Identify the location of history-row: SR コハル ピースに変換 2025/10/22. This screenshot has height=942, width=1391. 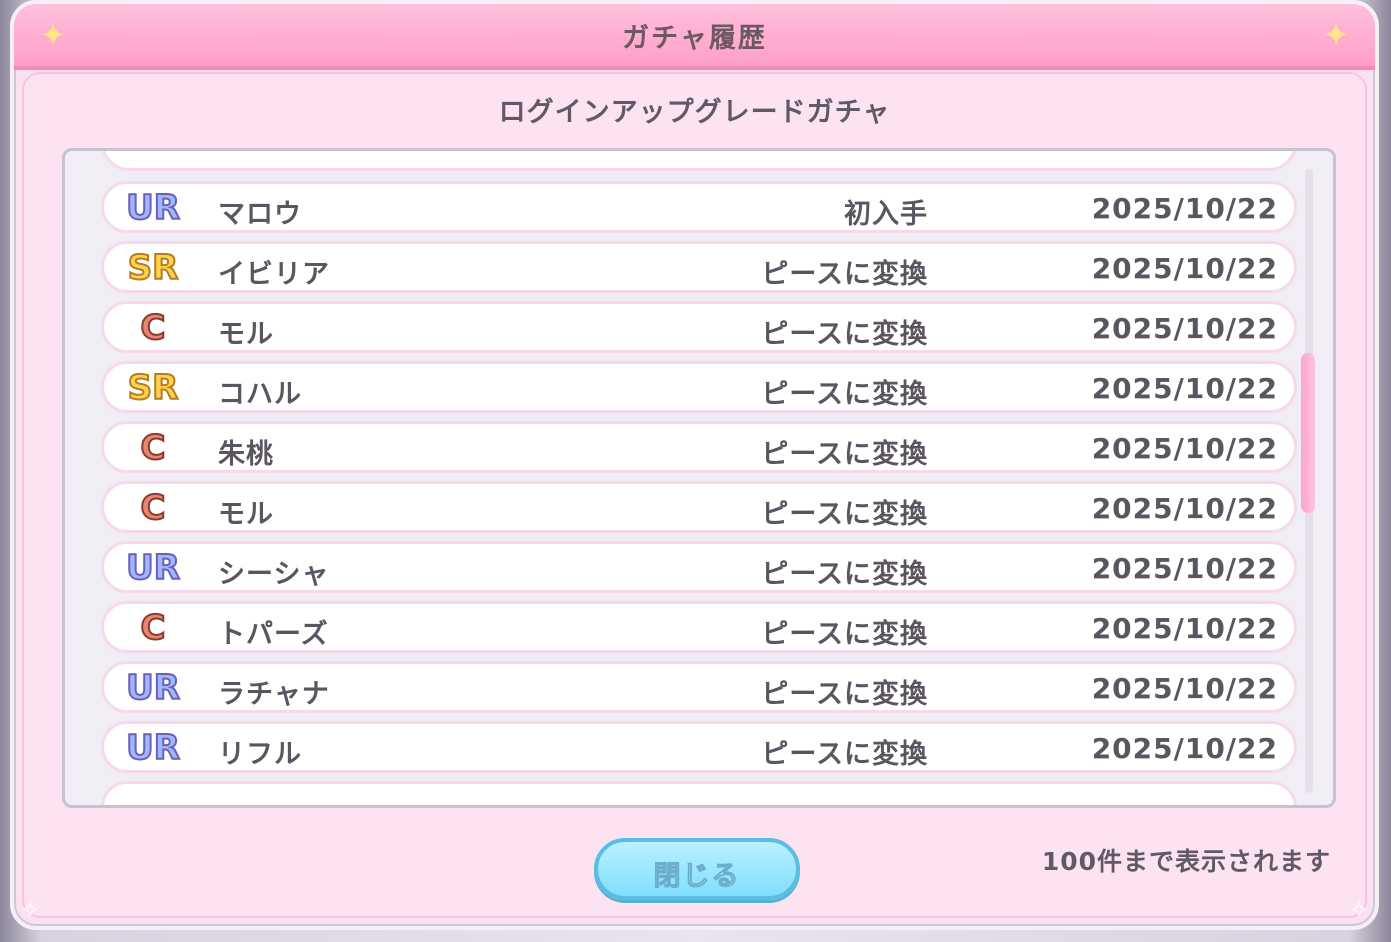
(699, 387).